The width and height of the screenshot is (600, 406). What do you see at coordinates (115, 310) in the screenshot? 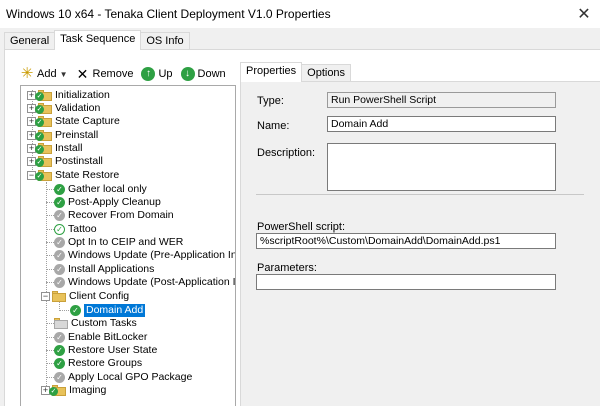
I see `tree-item-label: Domain Add` at bounding box center [115, 310].